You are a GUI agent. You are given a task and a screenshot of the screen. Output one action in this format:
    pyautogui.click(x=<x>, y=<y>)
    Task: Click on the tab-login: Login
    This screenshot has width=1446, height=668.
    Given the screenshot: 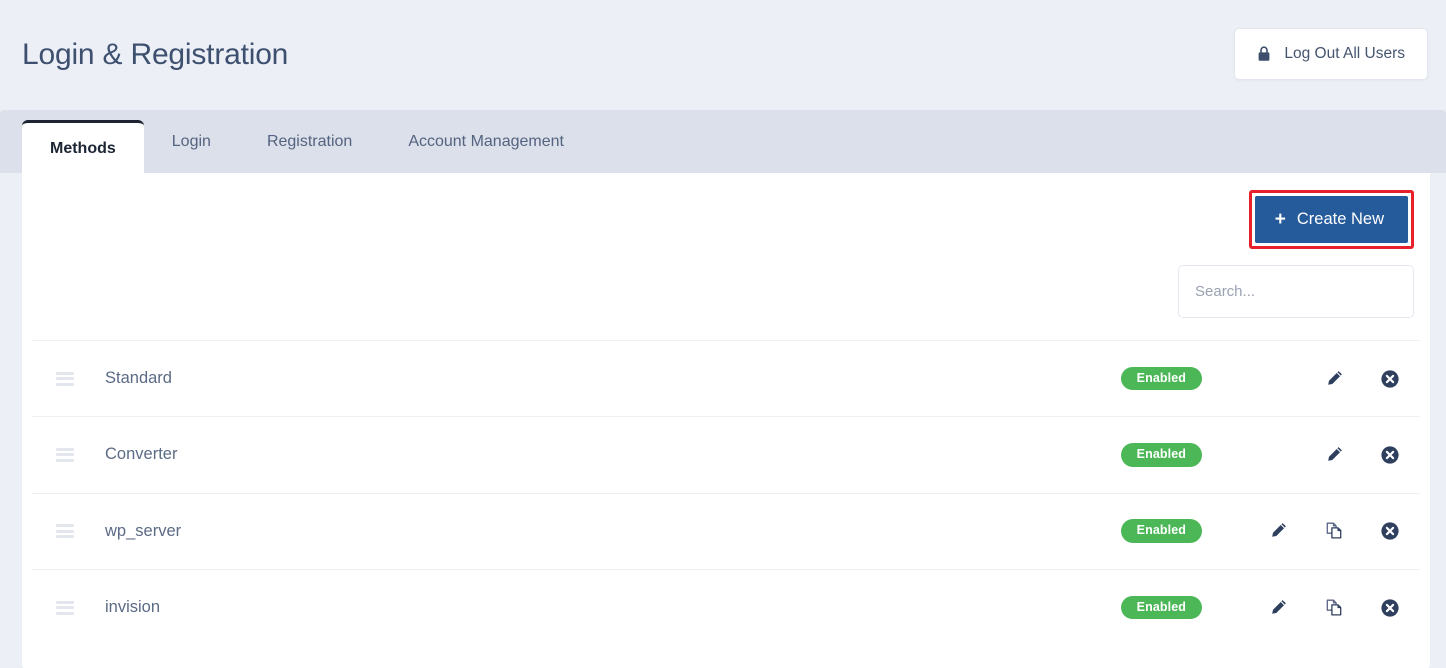 What is the action you would take?
    pyautogui.click(x=191, y=141)
    